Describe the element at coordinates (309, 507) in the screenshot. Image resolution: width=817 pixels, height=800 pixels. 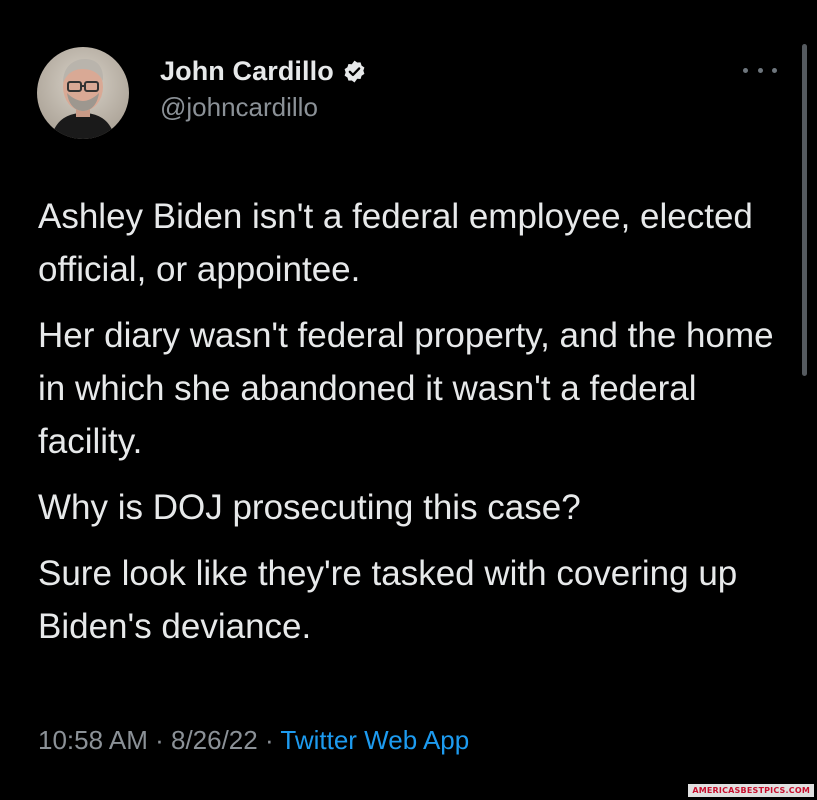
I see `tweet-paragraph: Why is DOJ prosecuting this case?` at that location.